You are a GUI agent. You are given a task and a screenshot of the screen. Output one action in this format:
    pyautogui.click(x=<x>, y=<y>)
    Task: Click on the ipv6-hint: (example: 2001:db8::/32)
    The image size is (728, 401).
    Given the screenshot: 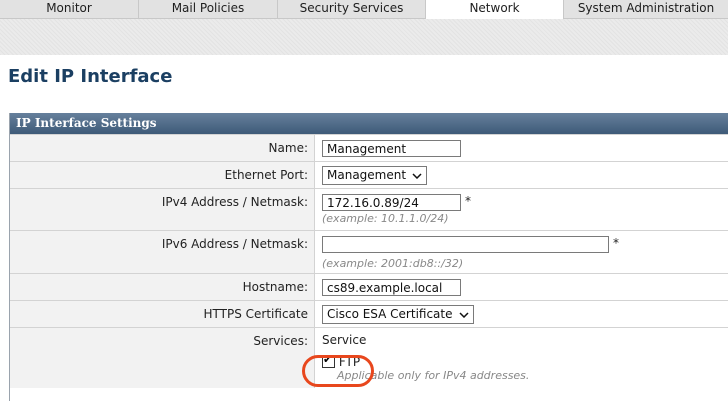 What is the action you would take?
    pyautogui.click(x=393, y=263)
    